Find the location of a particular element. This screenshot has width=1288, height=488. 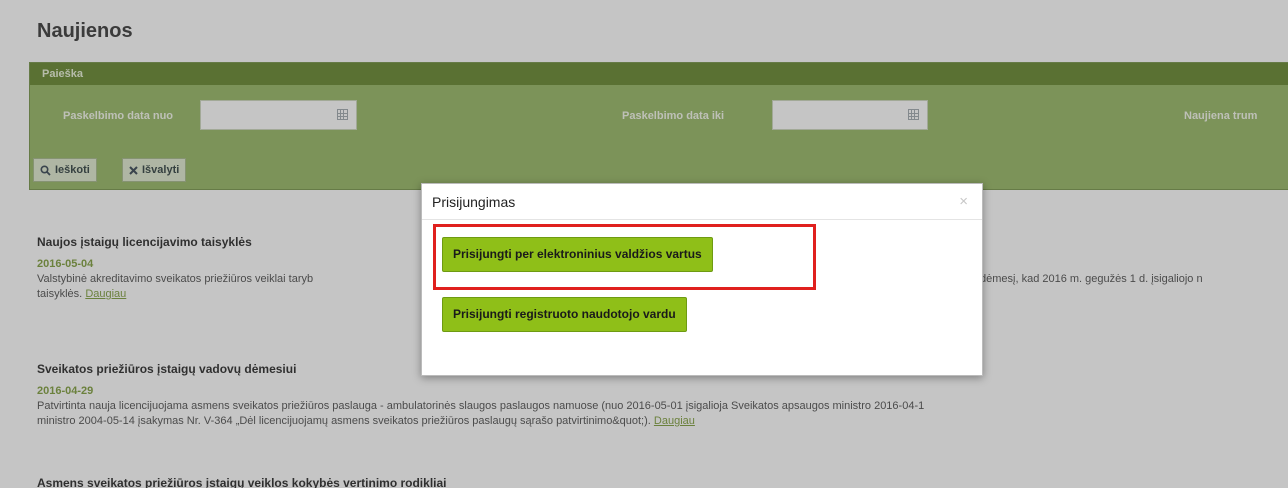

registered-user-login-button: Prisijungti registruoto naudotojo vardu is located at coordinates (564, 314).